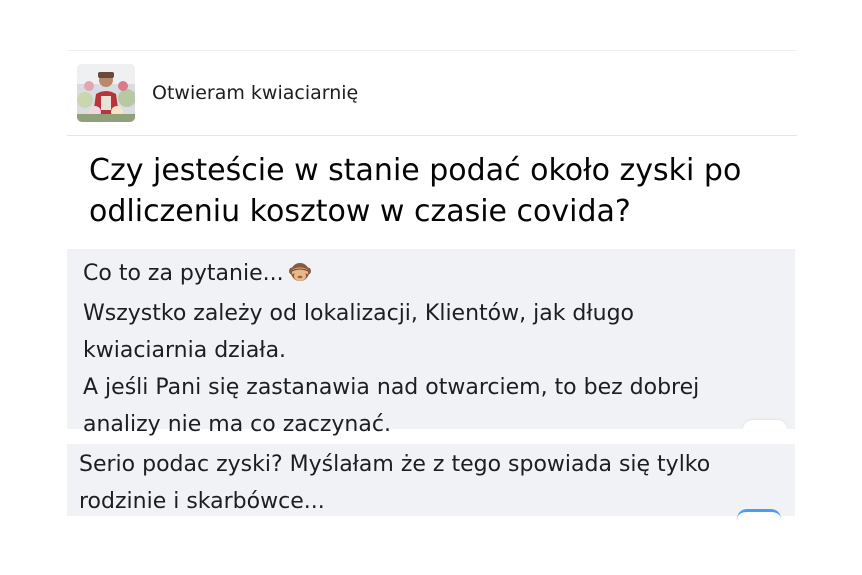  What do you see at coordinates (185, 350) in the screenshot?
I see `comment-line: kwiaciarnia działa.` at bounding box center [185, 350].